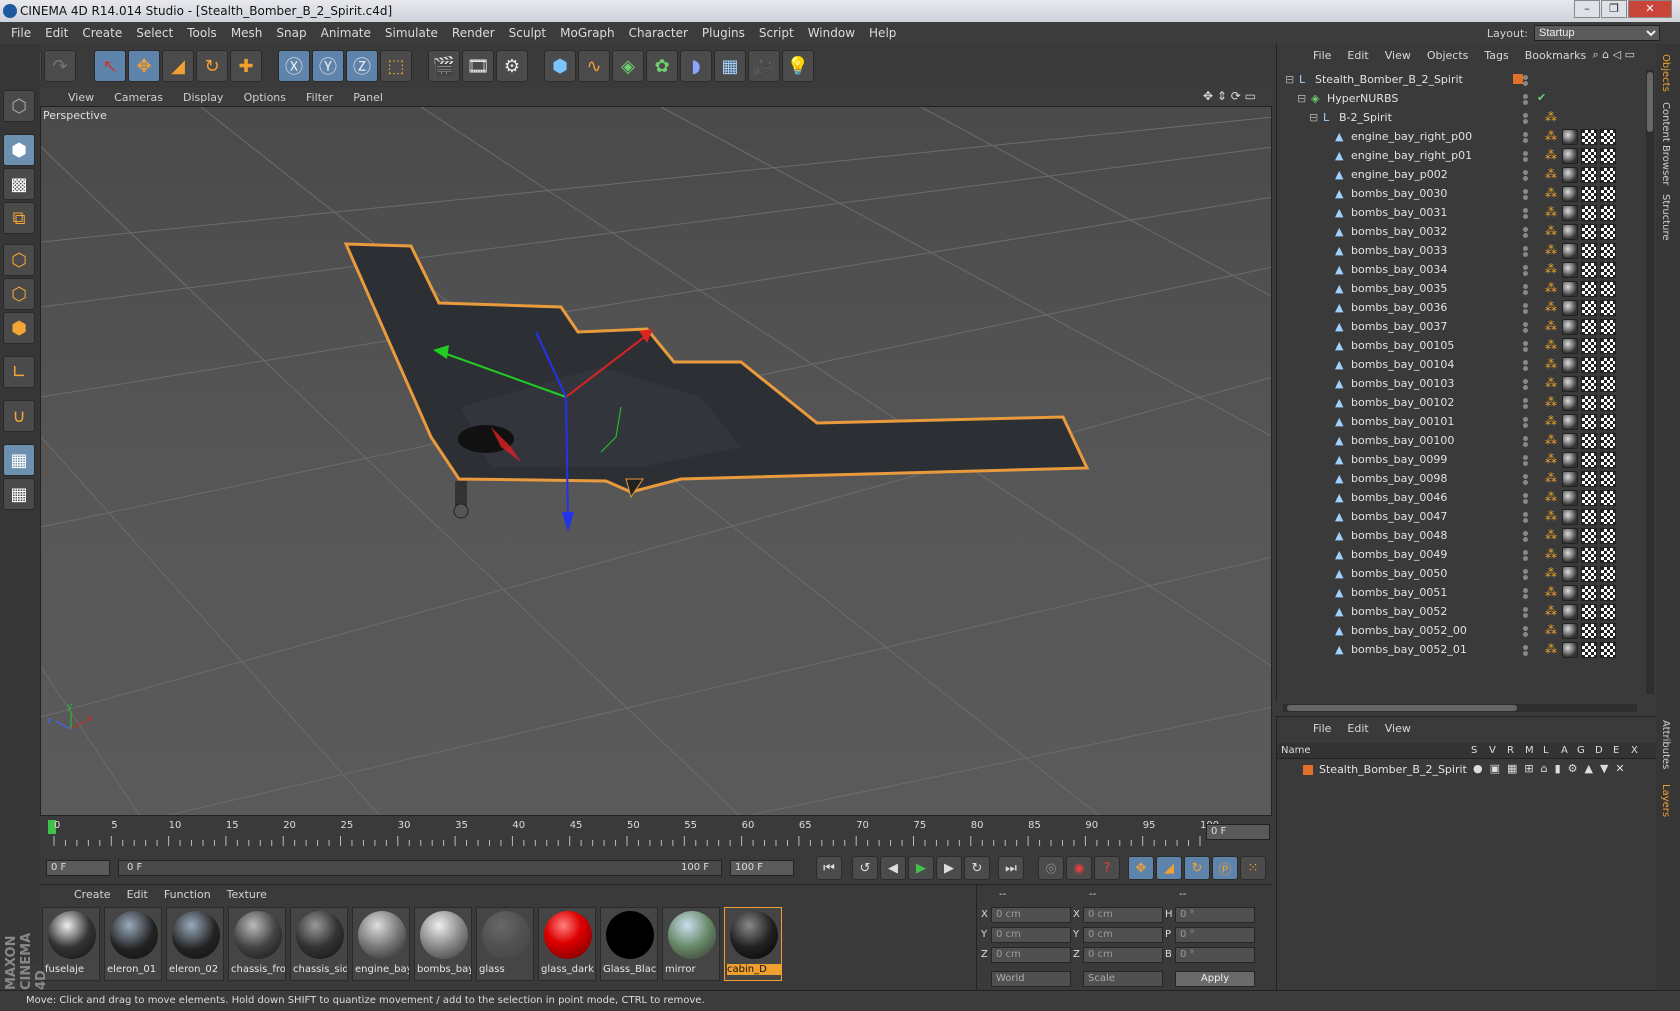 The image size is (1680, 1011). What do you see at coordinates (1665, 73) in the screenshot?
I see `tab-objects: Objects` at bounding box center [1665, 73].